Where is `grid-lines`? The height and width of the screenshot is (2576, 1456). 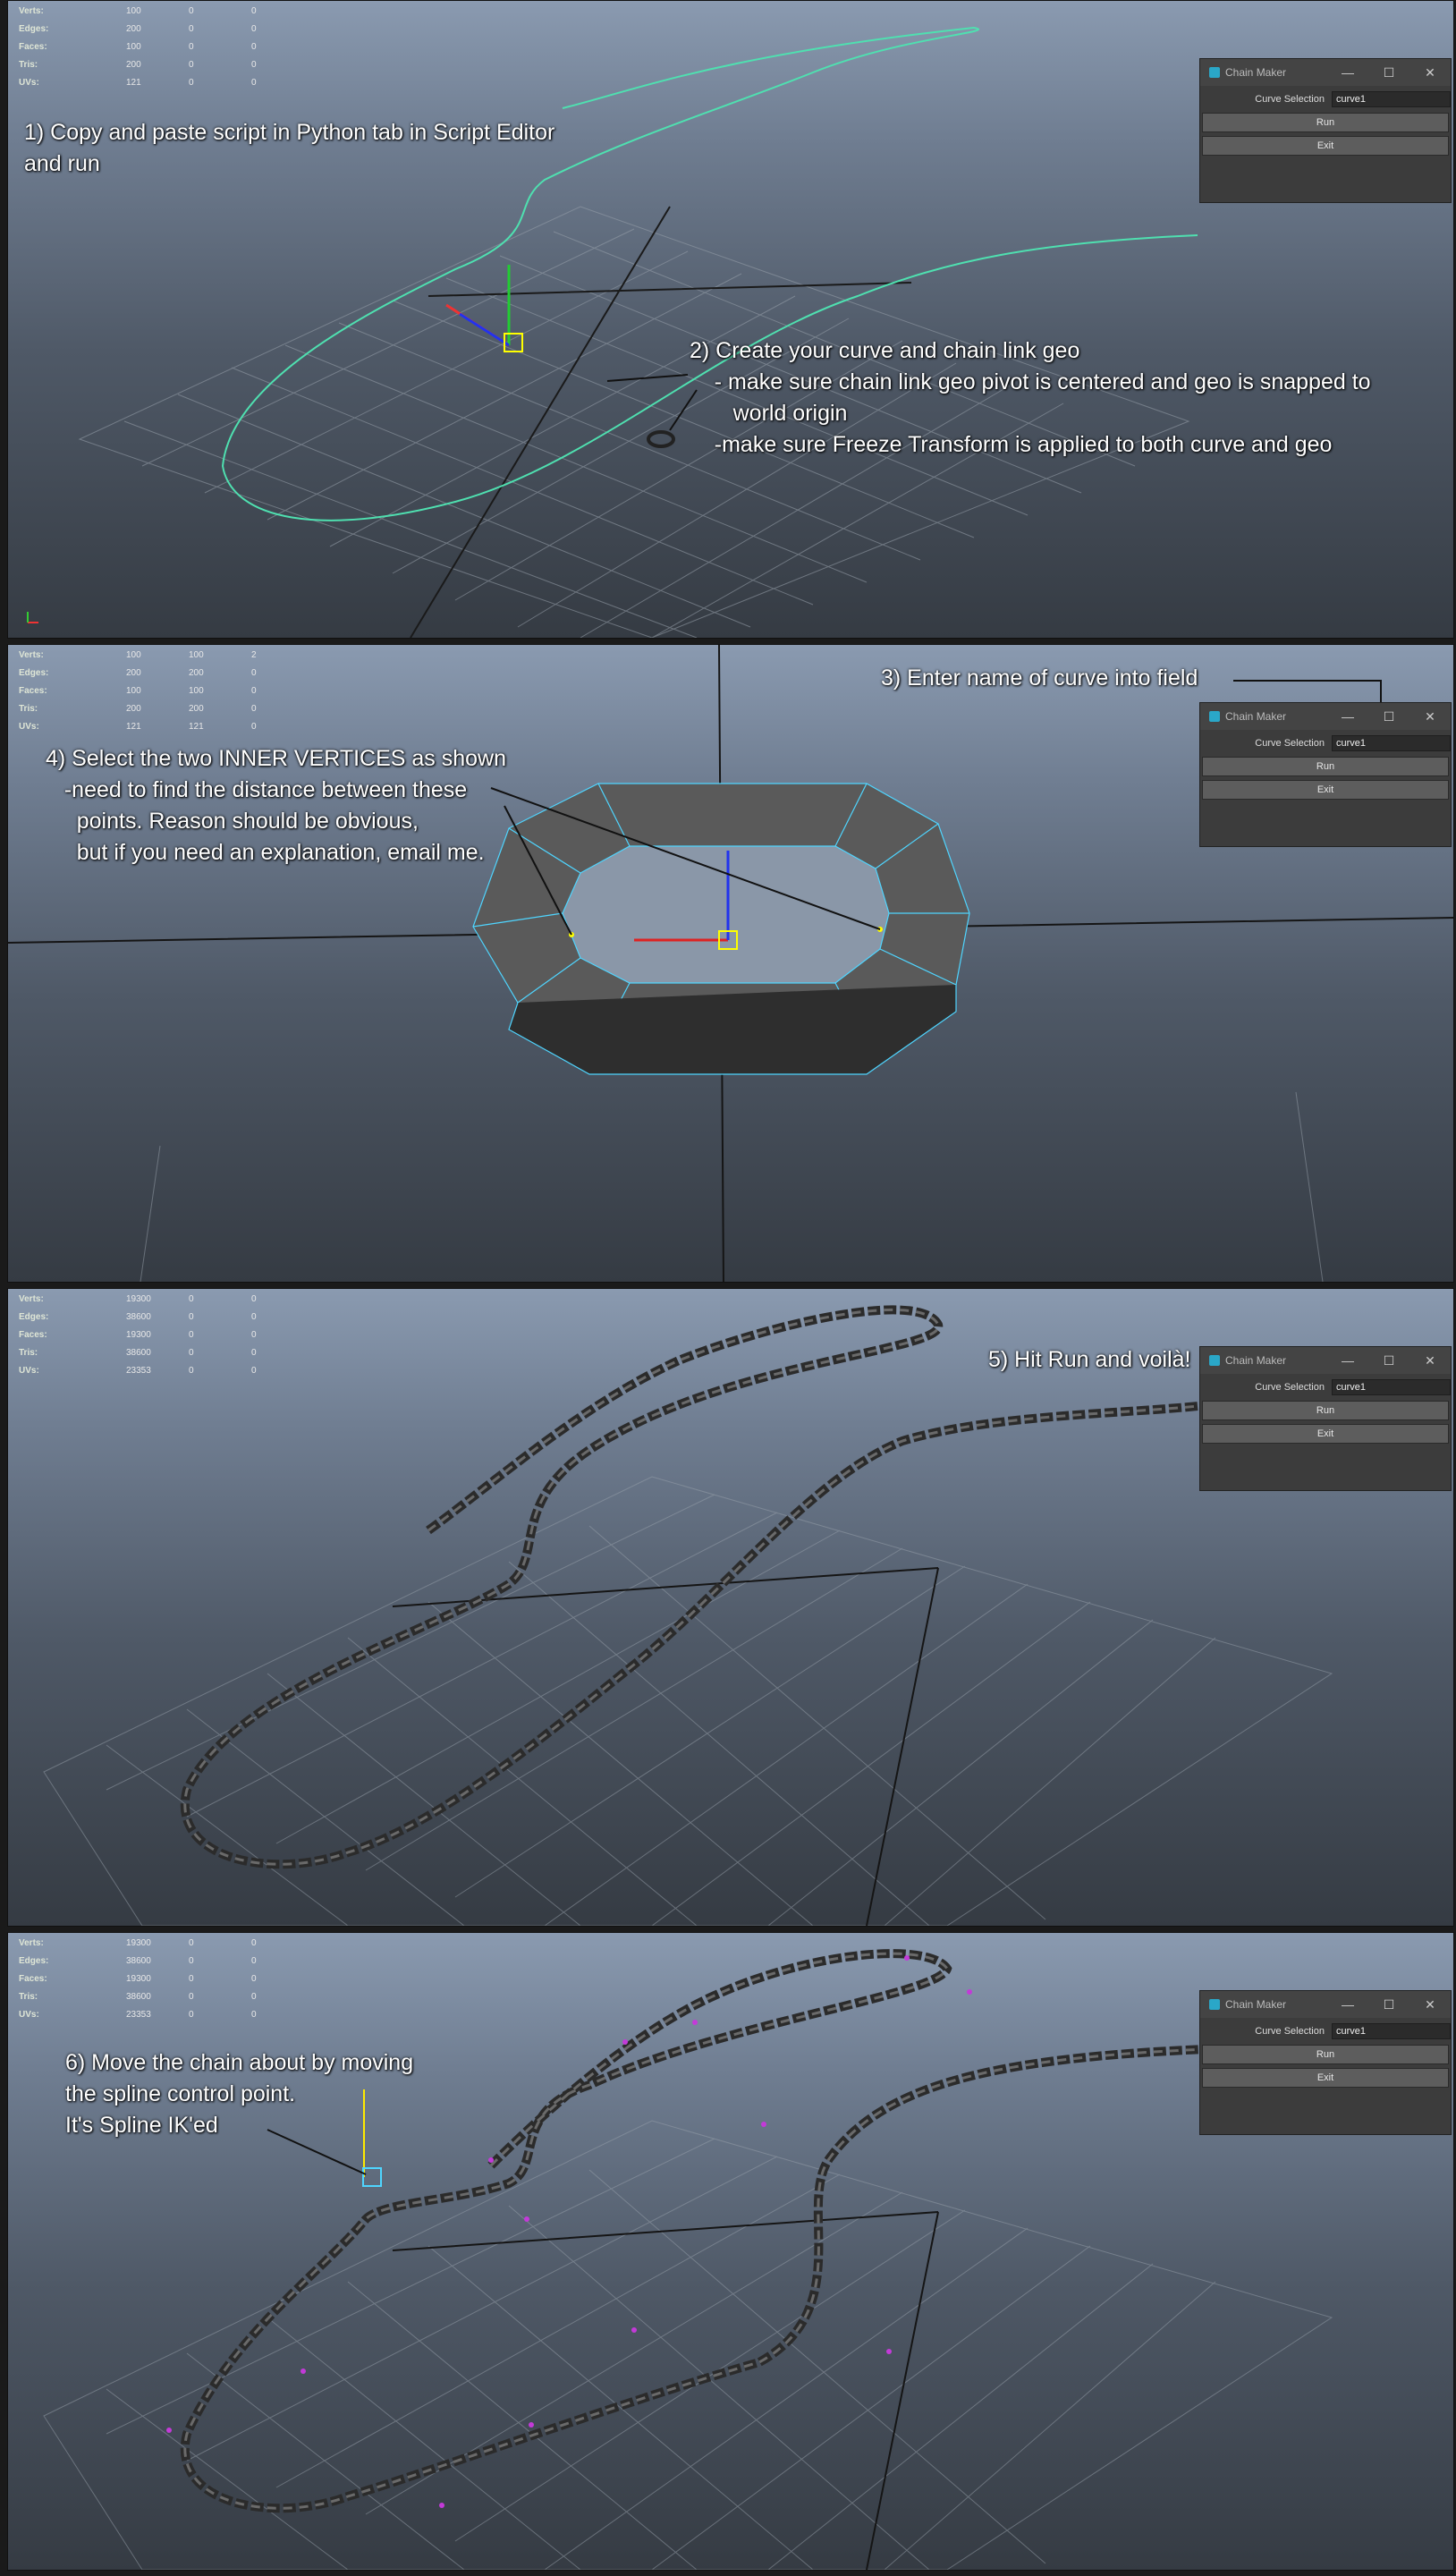
grid-lines is located at coordinates (732, 1186).